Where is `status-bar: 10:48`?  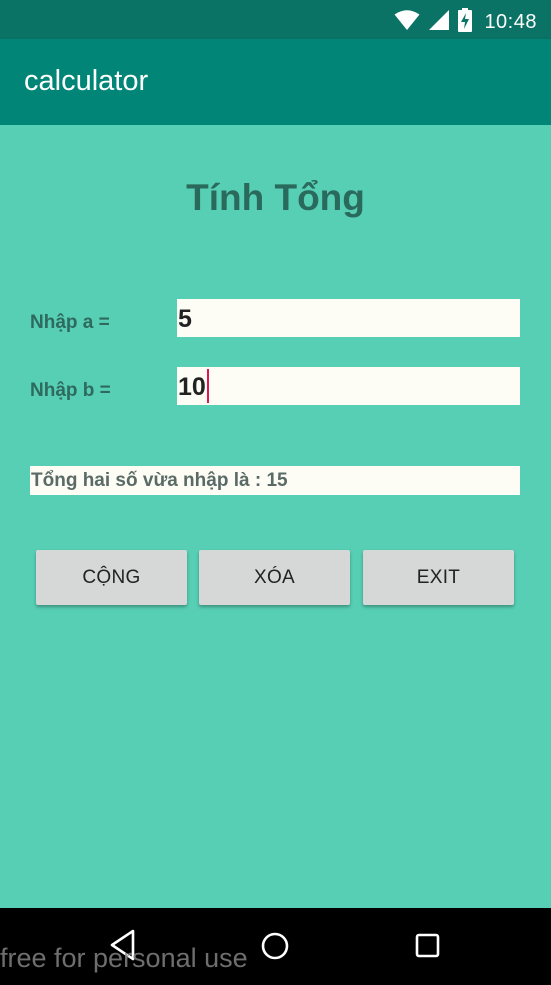
status-bar: 10:48 is located at coordinates (275, 19).